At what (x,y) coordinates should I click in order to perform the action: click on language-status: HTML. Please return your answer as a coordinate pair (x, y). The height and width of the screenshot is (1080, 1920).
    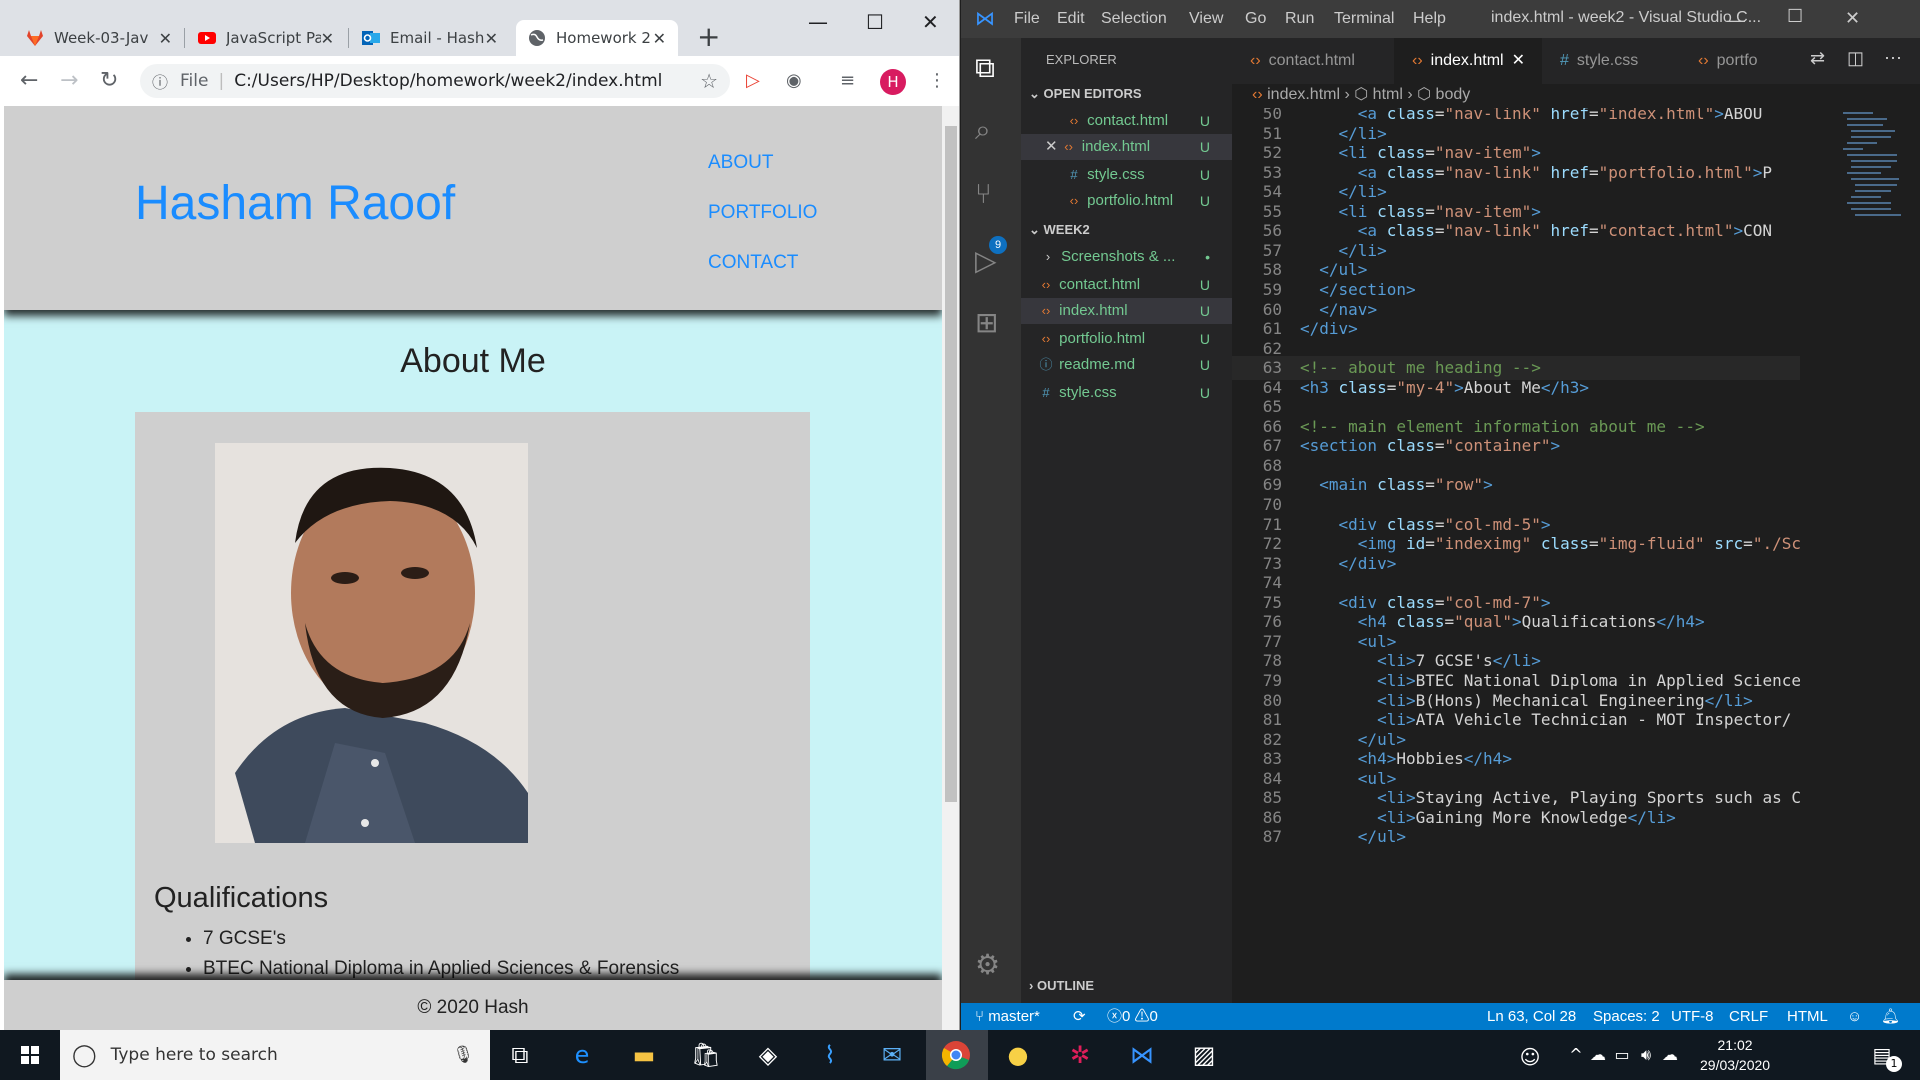
    Looking at the image, I should click on (1807, 1016).